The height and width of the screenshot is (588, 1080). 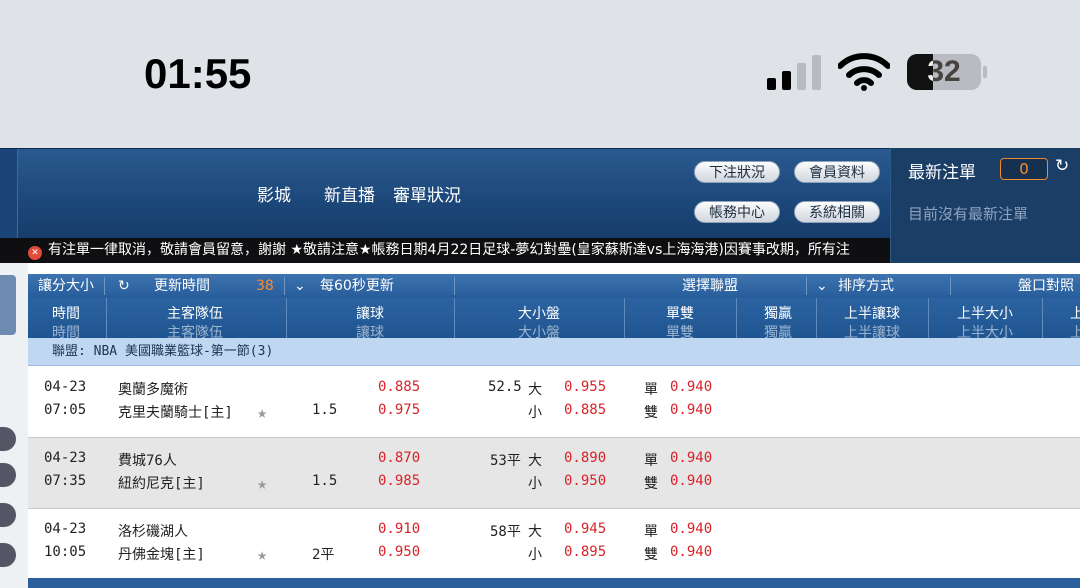 I want to click on latest-bets-count: 0, so click(x=1024, y=169).